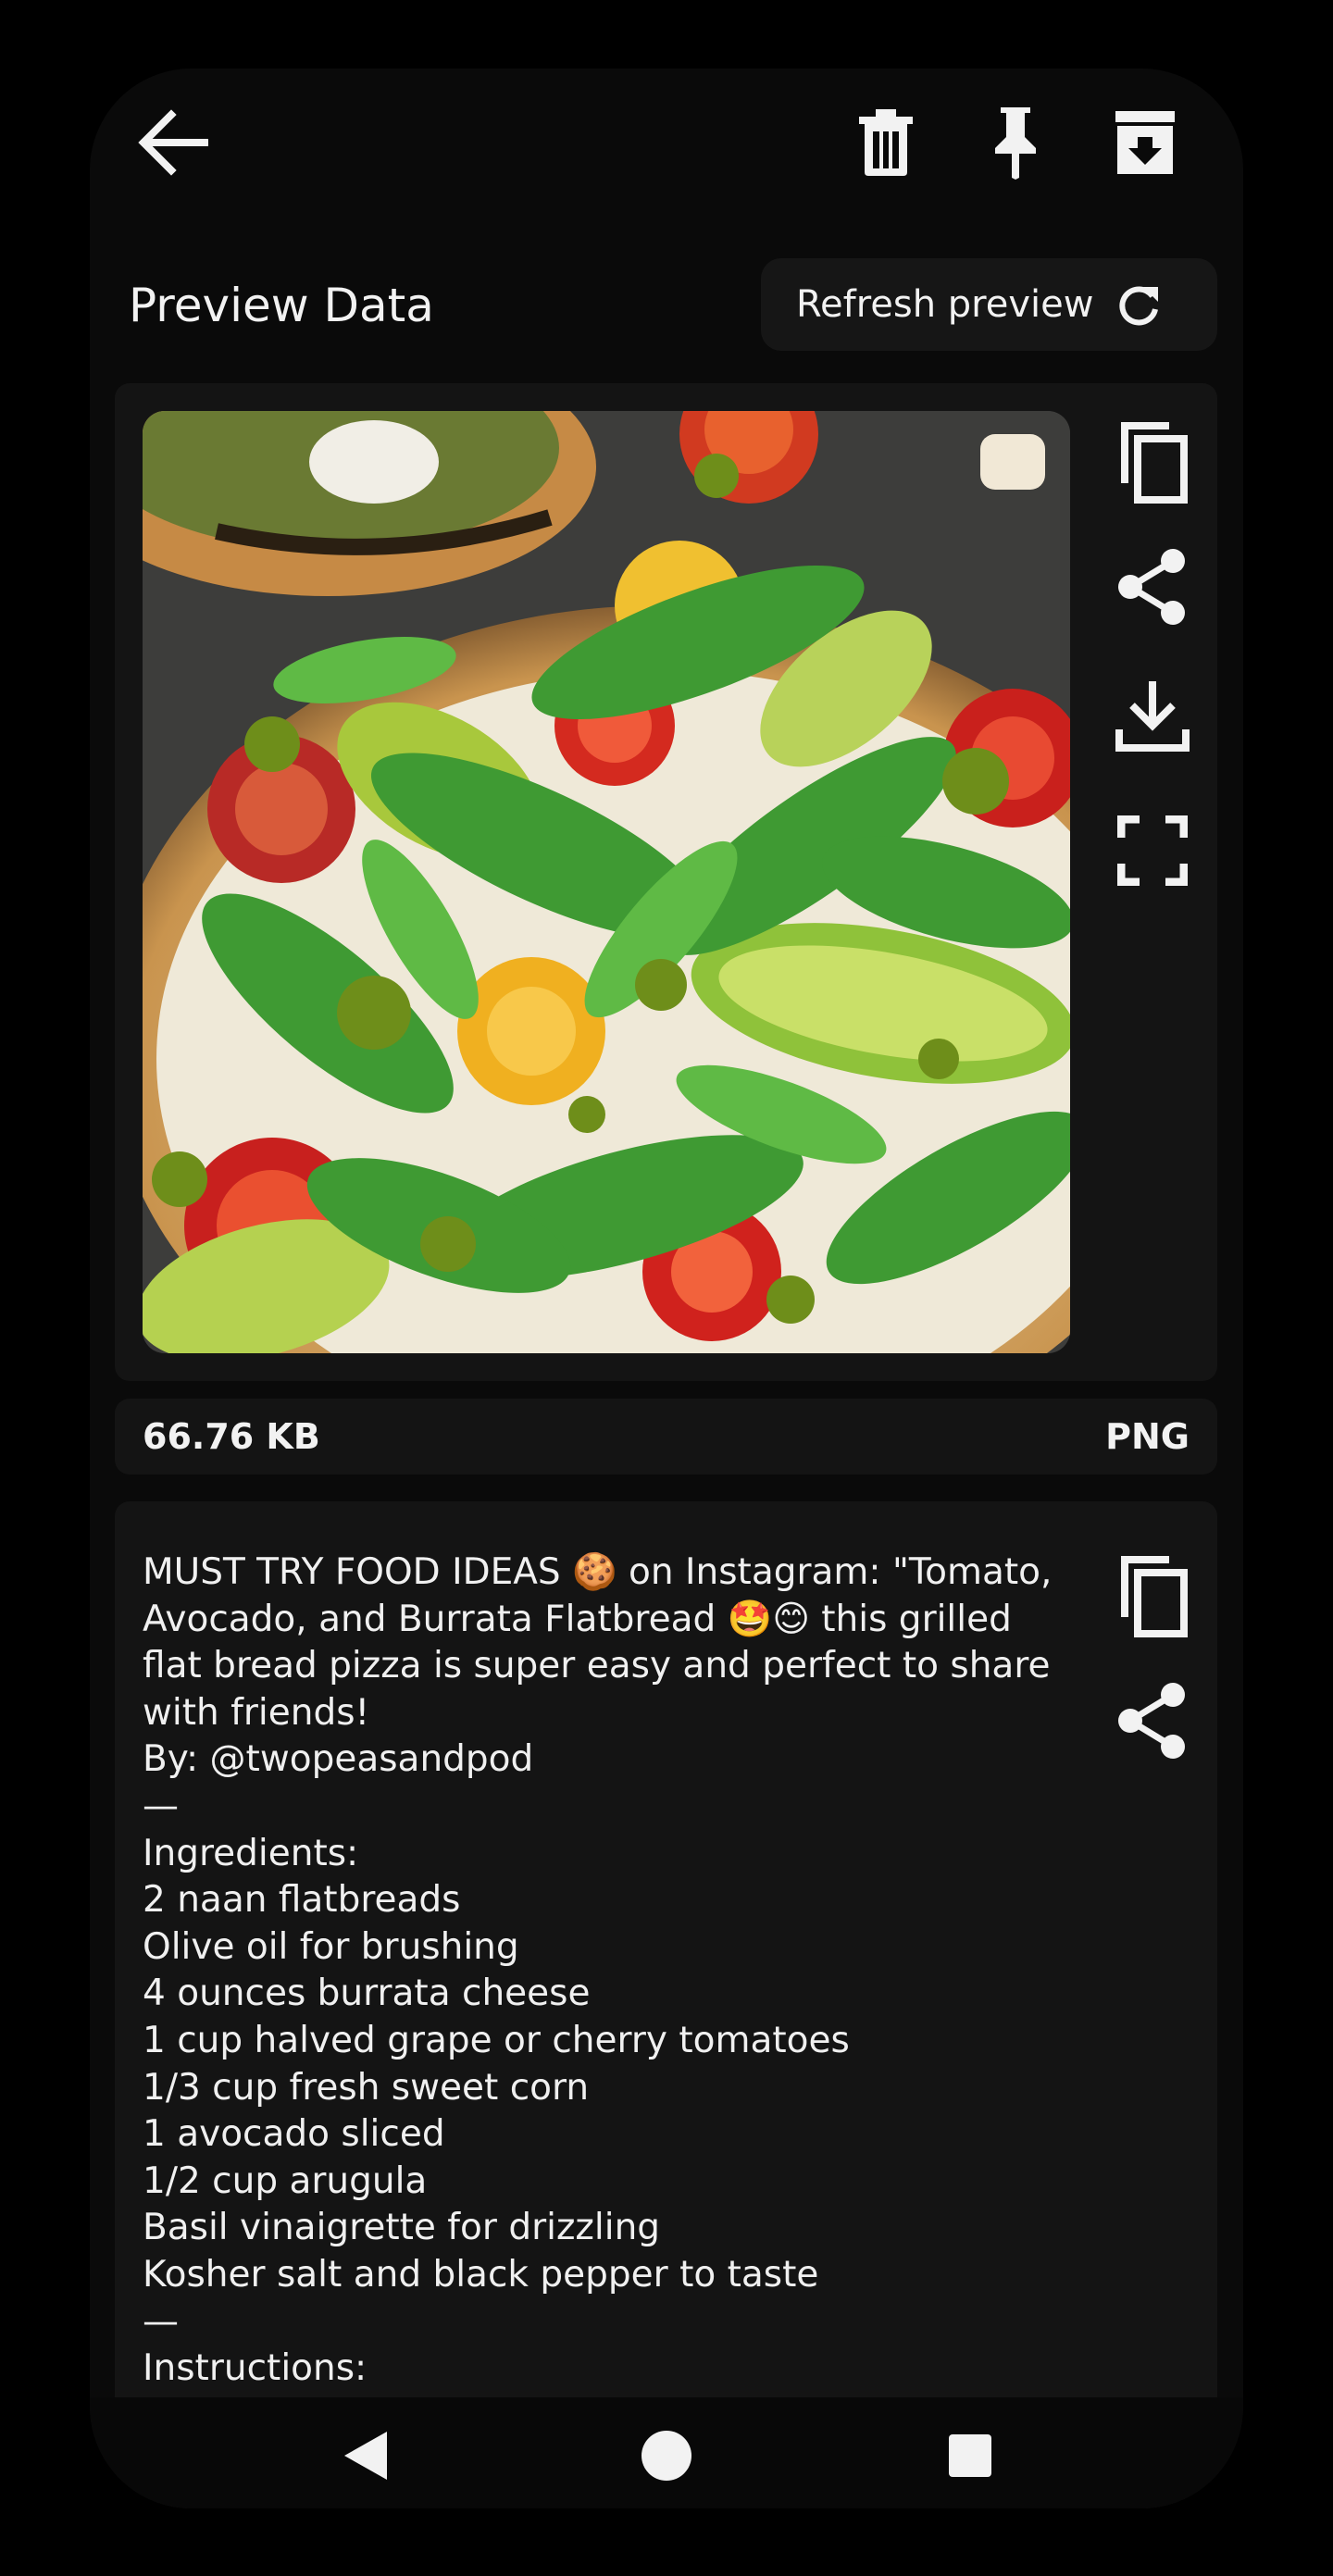 This screenshot has height=2576, width=1333. What do you see at coordinates (666, 1437) in the screenshot?
I see `file-meta-bar: 66.76 KB PNG` at bounding box center [666, 1437].